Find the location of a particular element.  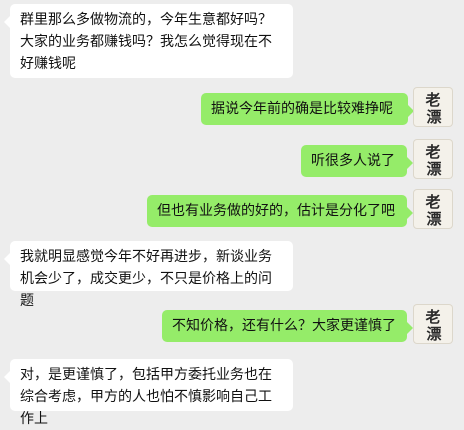

message-text: 据说今年前的确是比较难挣呢 is located at coordinates (302, 109).